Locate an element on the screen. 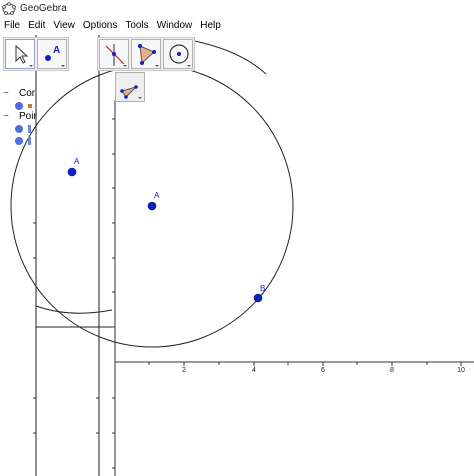 This screenshot has width=474, height=476. point-a is located at coordinates (152, 206).